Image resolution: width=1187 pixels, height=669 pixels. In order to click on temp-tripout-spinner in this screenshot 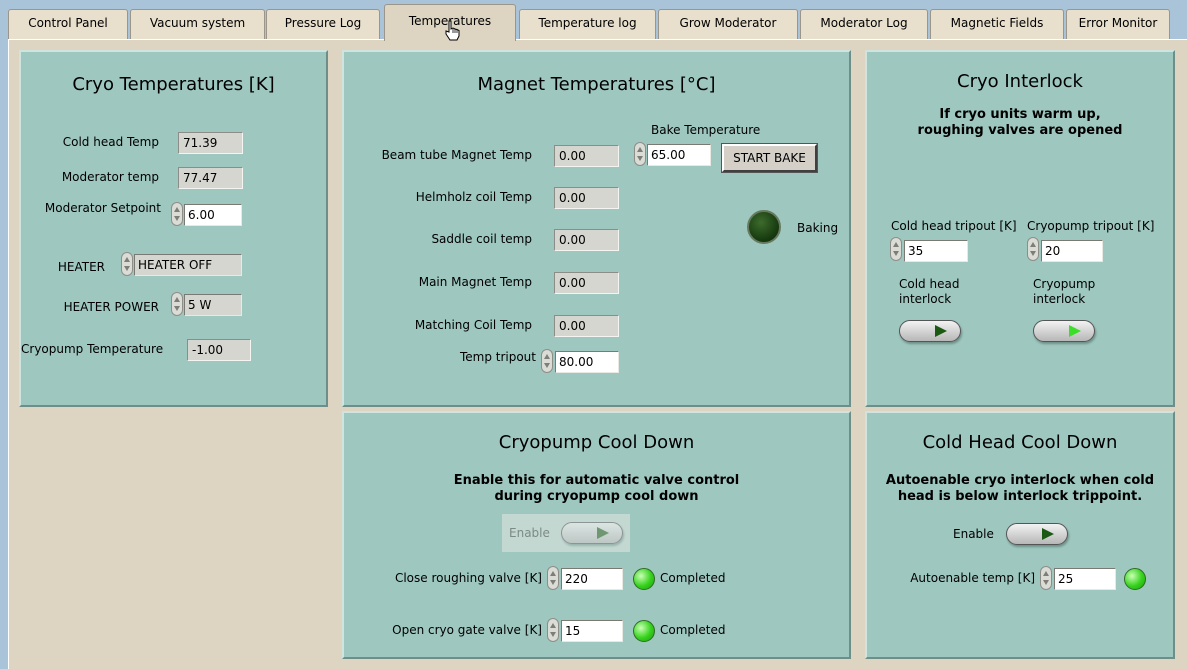, I will do `click(547, 361)`.